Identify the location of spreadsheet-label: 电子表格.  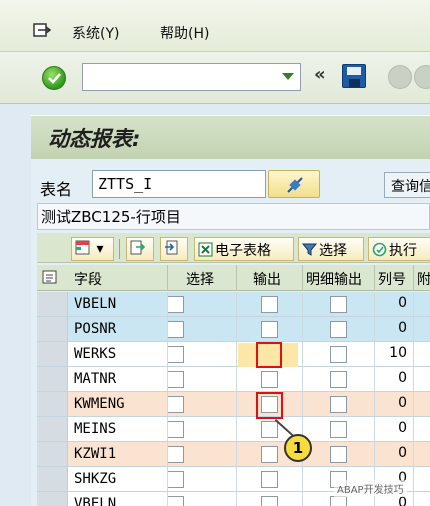
(243, 251).